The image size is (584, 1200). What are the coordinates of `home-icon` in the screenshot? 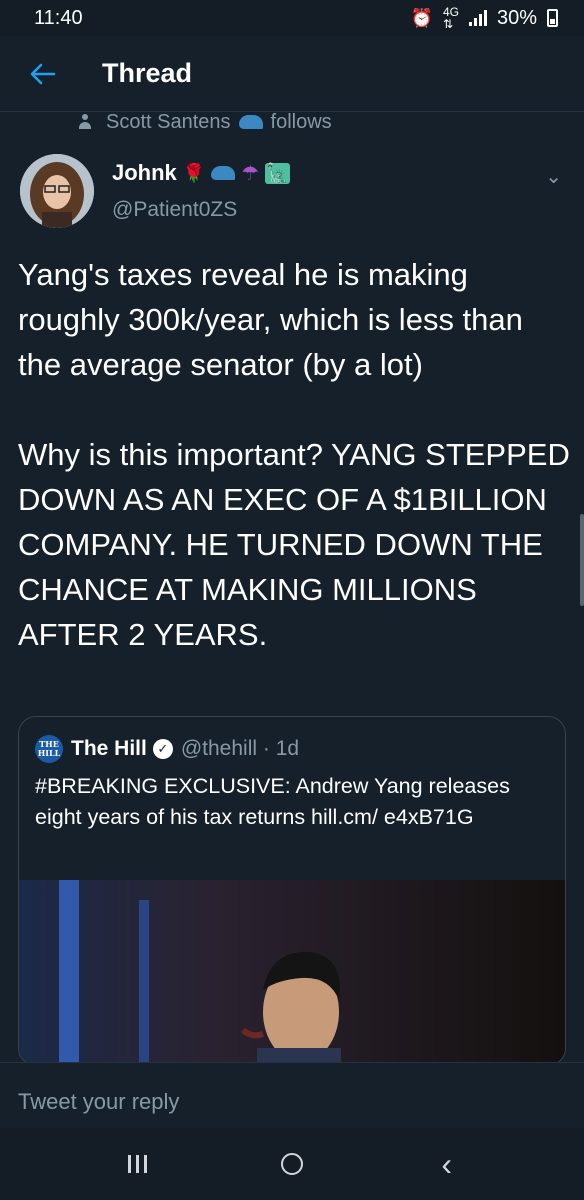 It's located at (291, 1164).